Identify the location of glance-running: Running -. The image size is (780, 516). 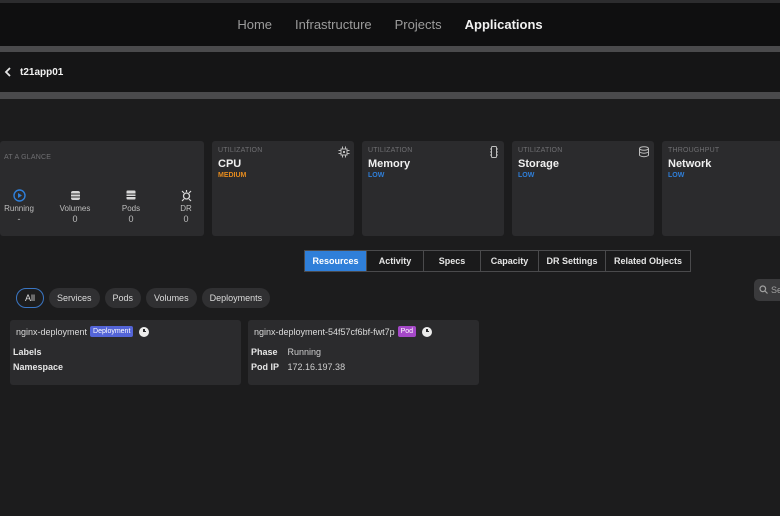
(19, 206).